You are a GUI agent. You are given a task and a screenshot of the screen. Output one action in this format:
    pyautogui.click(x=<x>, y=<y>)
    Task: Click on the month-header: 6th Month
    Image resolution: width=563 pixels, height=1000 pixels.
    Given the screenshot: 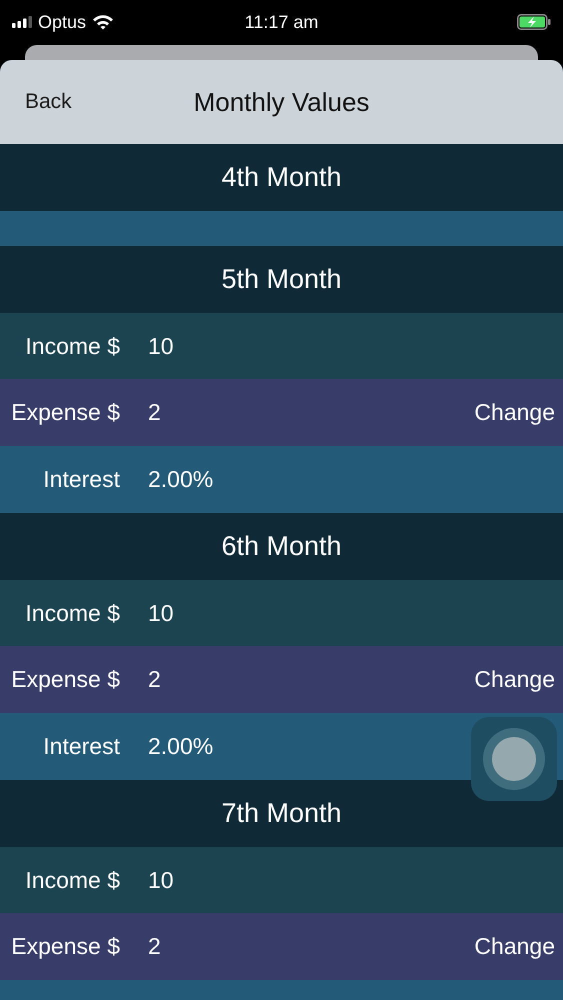 What is the action you would take?
    pyautogui.click(x=281, y=546)
    